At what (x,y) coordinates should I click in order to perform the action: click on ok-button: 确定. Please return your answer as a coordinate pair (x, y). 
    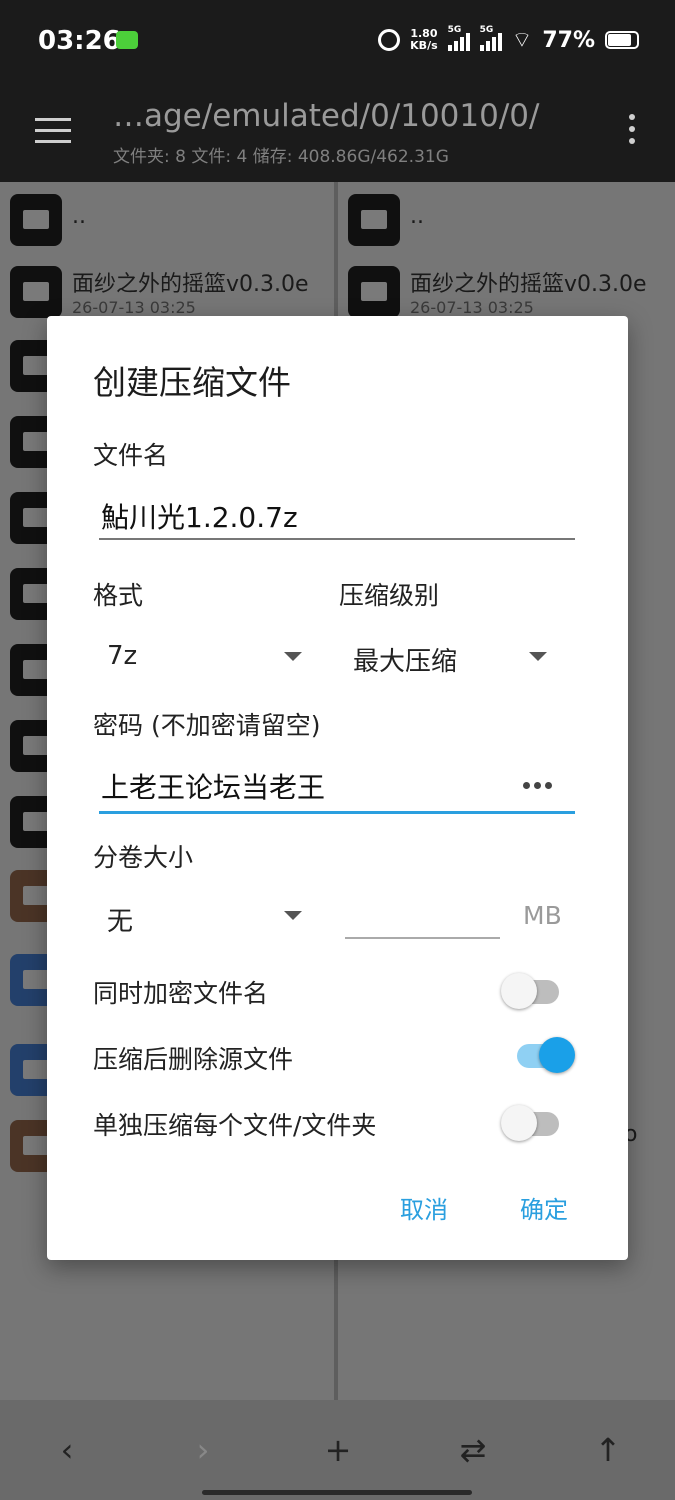
    Looking at the image, I should click on (544, 1207).